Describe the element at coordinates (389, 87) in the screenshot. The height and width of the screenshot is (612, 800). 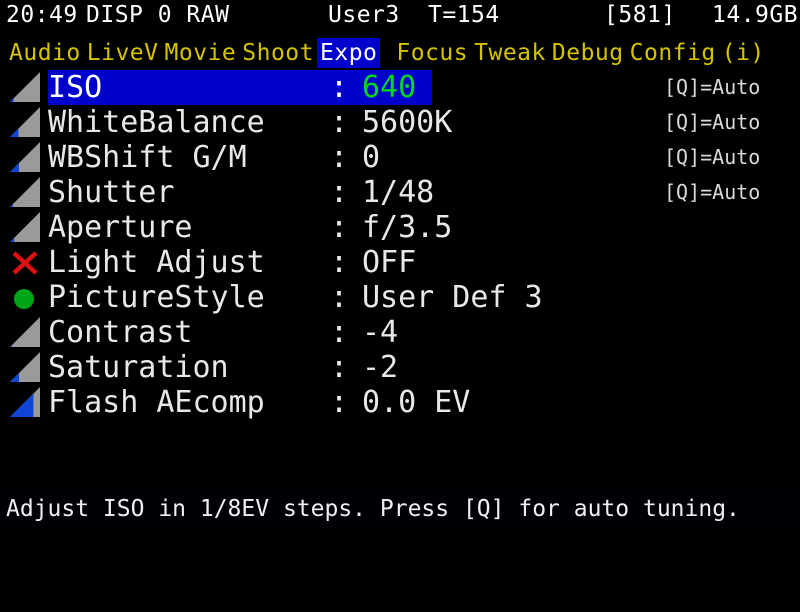
I see `menu-item-value: 640` at that location.